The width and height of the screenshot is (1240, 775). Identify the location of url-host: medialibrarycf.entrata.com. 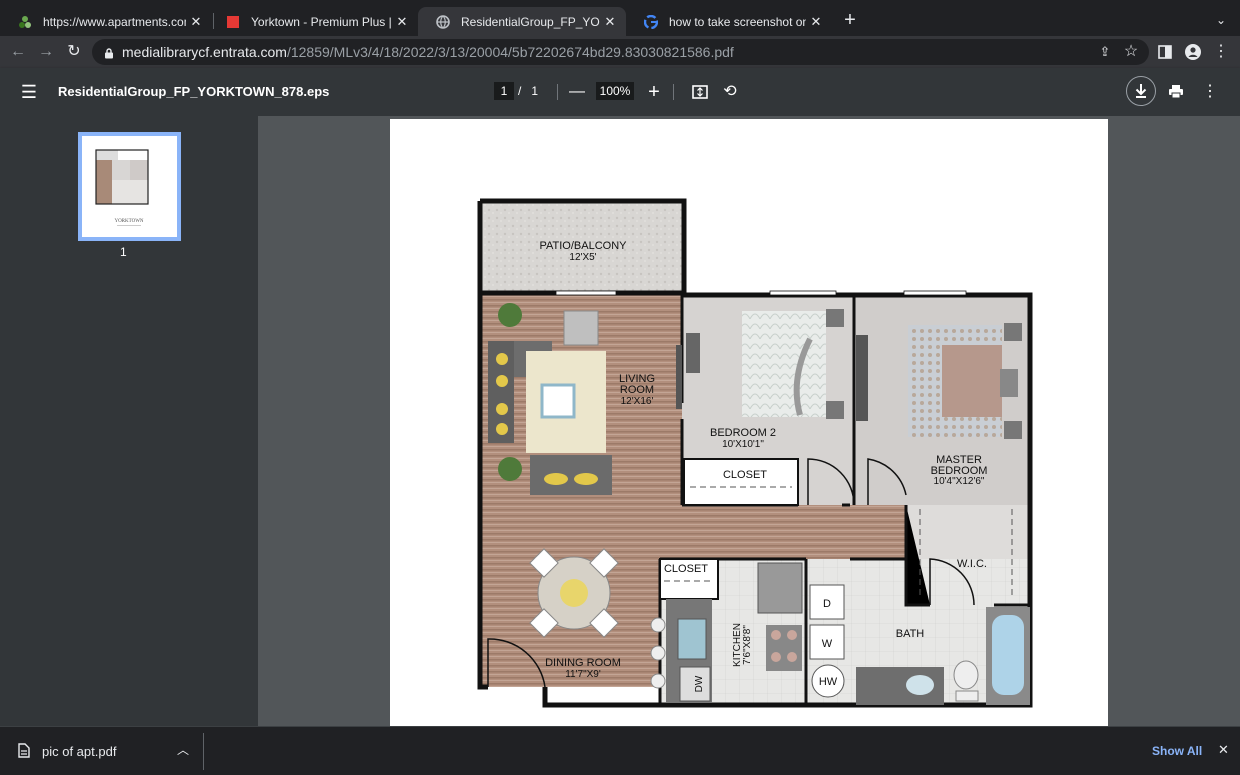
(204, 52).